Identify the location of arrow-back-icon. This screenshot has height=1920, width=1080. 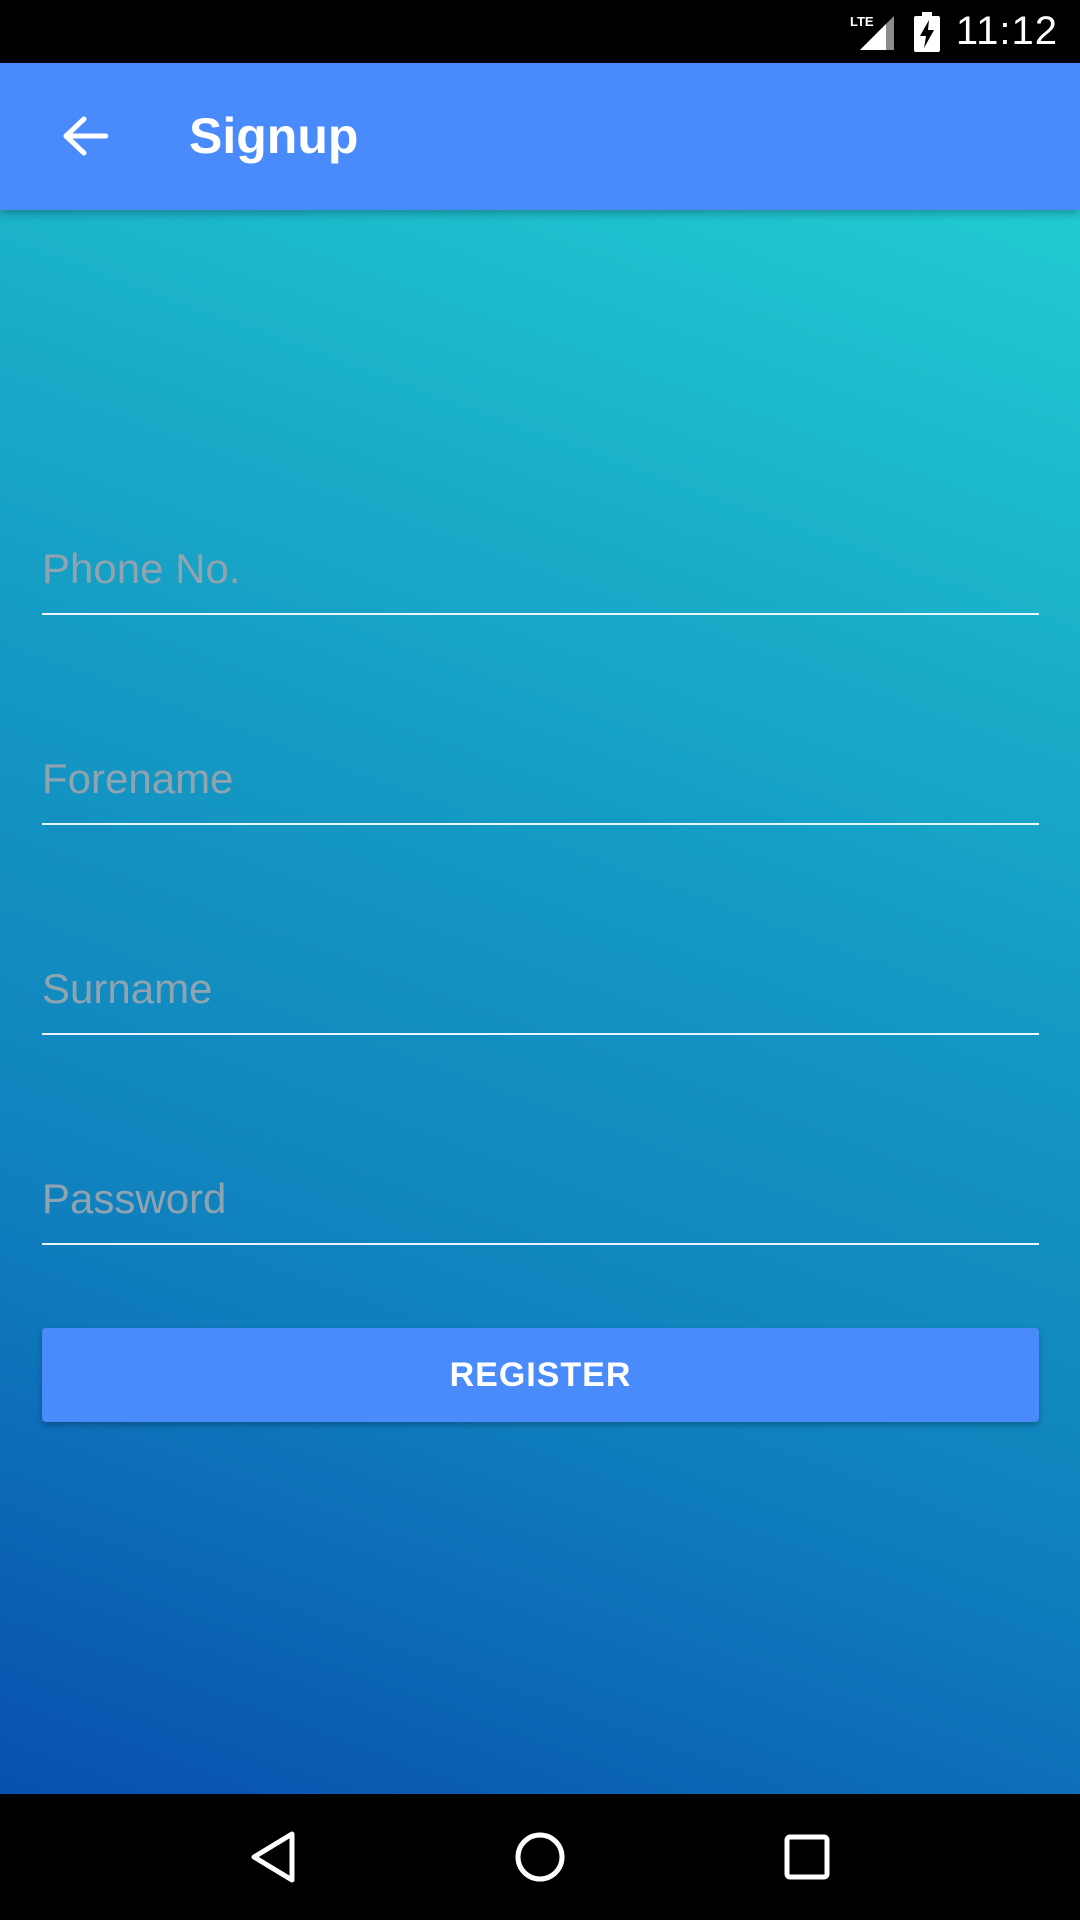
(85, 136).